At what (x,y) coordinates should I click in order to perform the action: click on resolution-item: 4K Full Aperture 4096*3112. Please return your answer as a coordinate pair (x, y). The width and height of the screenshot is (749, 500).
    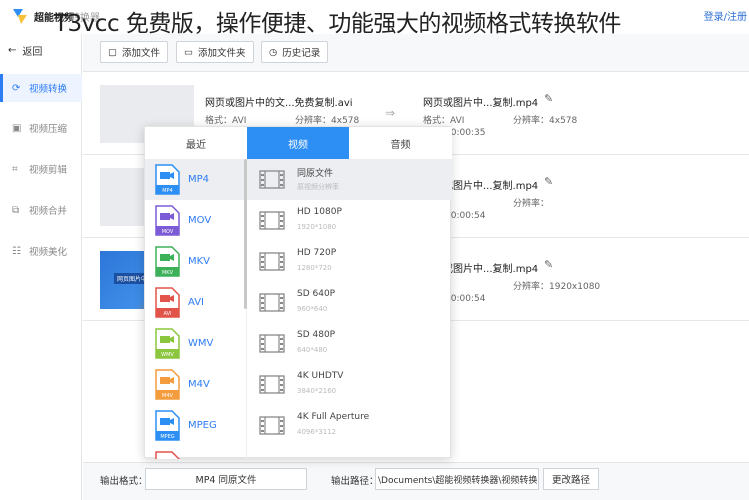
    Looking at the image, I should click on (349, 425).